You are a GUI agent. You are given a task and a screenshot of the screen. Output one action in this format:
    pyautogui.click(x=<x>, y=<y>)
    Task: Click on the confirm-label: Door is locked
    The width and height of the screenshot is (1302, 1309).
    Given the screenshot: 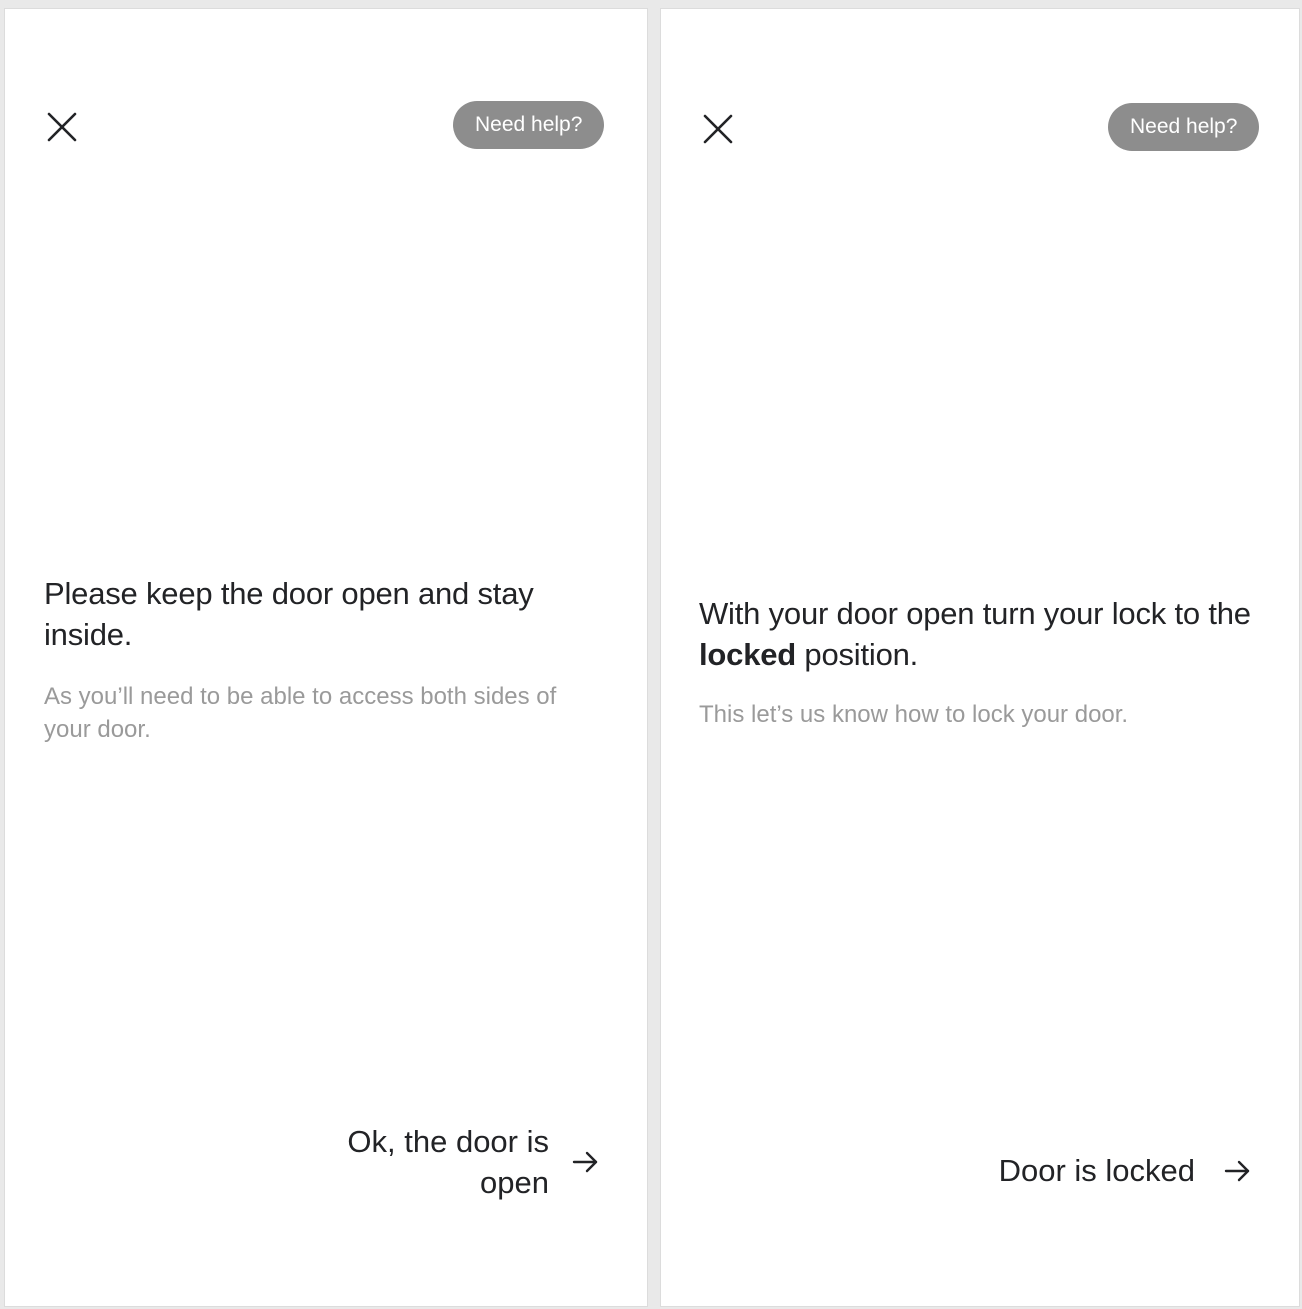 What is the action you would take?
    pyautogui.click(x=1096, y=1170)
    